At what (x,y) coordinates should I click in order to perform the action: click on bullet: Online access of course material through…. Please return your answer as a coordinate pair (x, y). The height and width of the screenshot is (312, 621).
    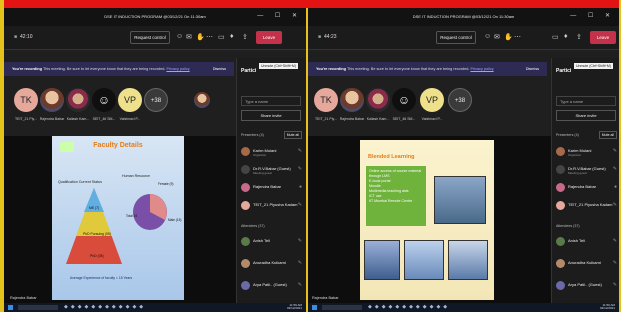
    Looking at the image, I should click on (395, 173).